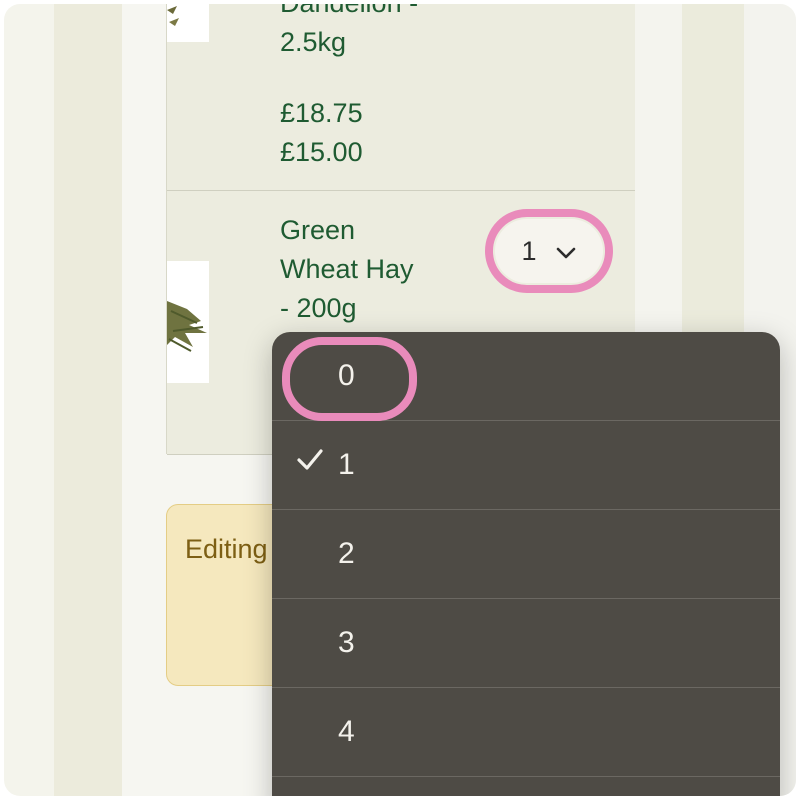  What do you see at coordinates (321, 133) in the screenshot?
I see `price-block: £18.75 £15.00` at bounding box center [321, 133].